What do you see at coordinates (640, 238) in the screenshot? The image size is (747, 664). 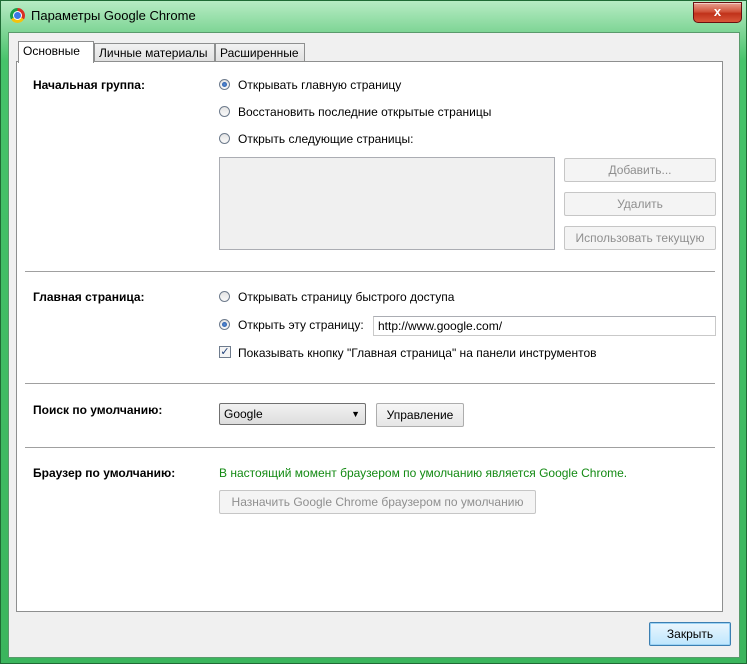 I see `use-current-pages-button: Использовать текущую` at bounding box center [640, 238].